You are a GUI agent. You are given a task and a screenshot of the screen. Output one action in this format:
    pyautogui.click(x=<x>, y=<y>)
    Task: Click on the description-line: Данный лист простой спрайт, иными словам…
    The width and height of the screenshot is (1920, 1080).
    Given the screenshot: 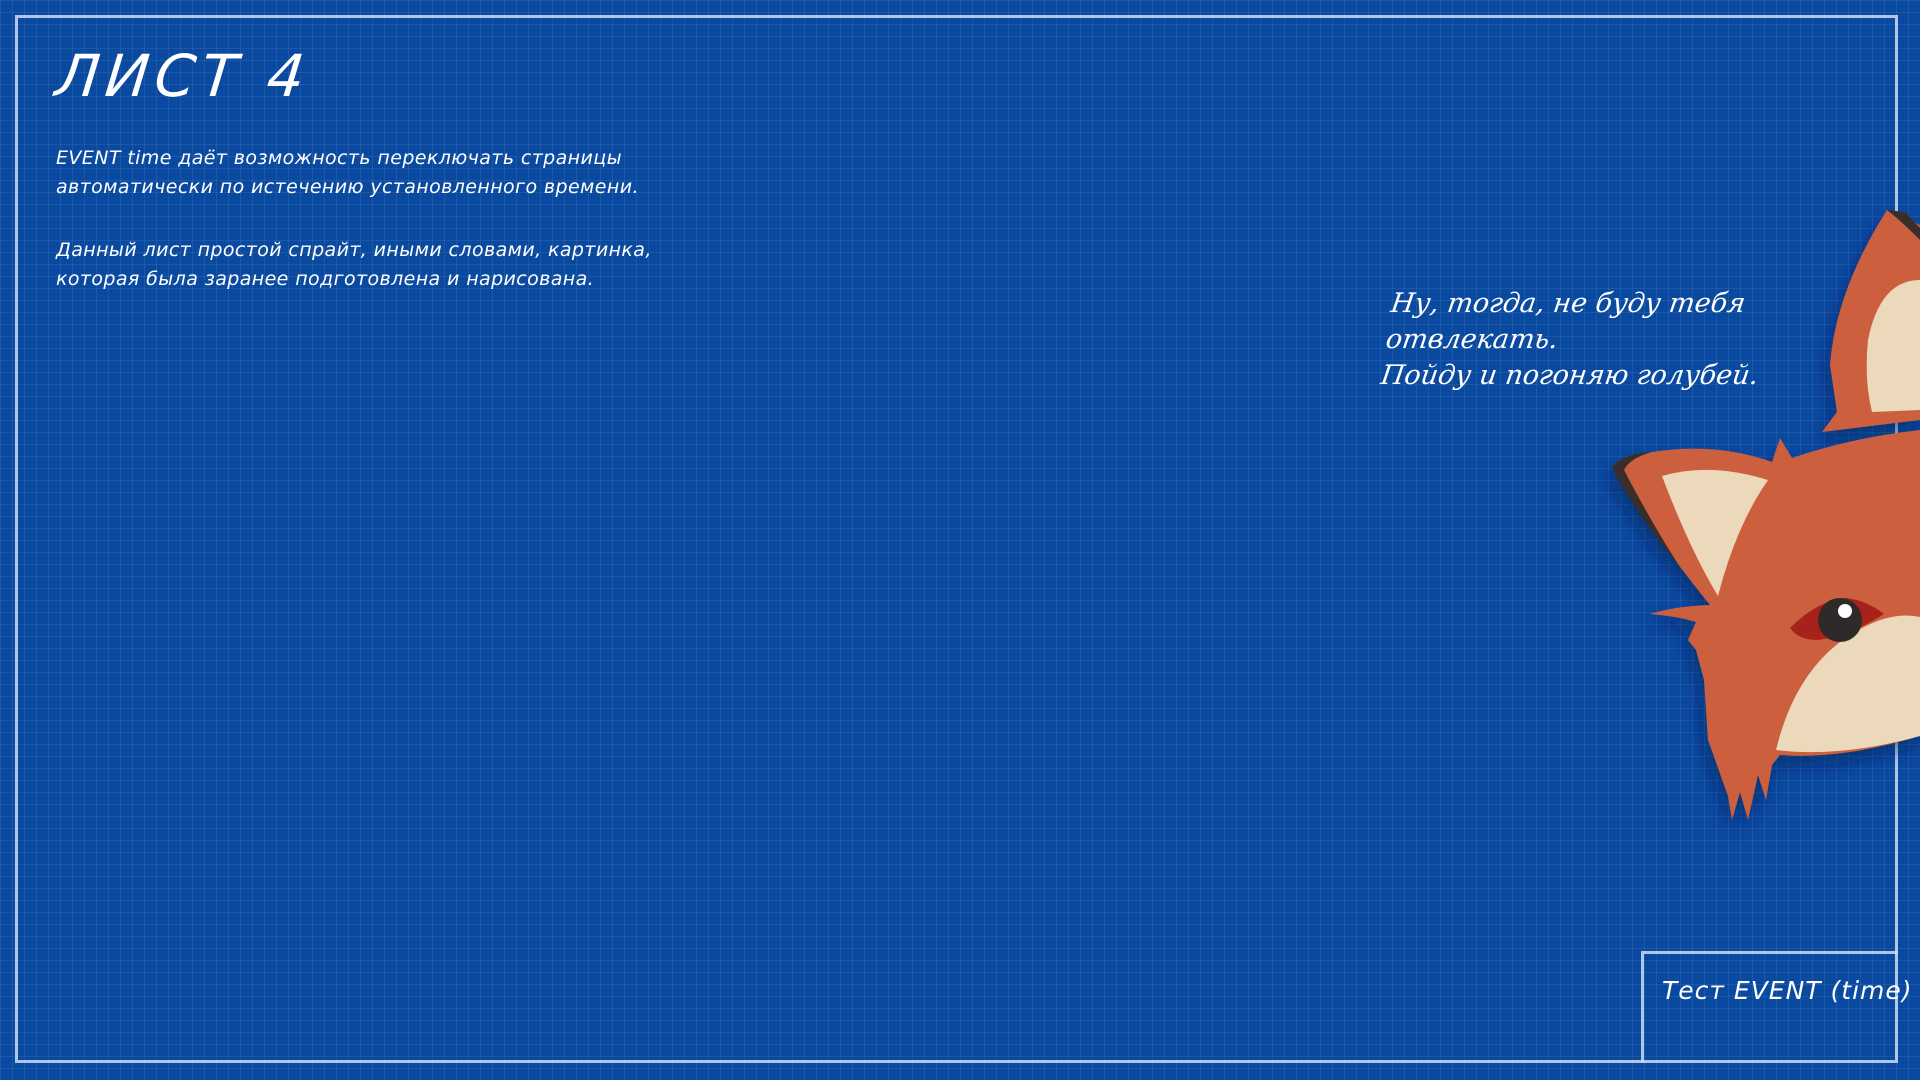 What is the action you would take?
    pyautogui.click(x=354, y=250)
    